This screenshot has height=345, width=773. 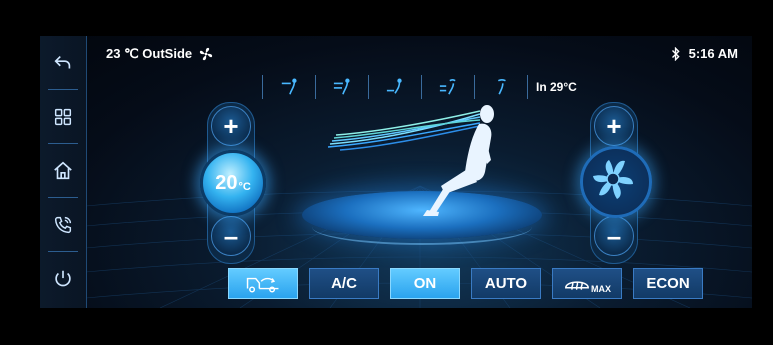 What do you see at coordinates (244, 187) in the screenshot?
I see `temperature-unit: °C` at bounding box center [244, 187].